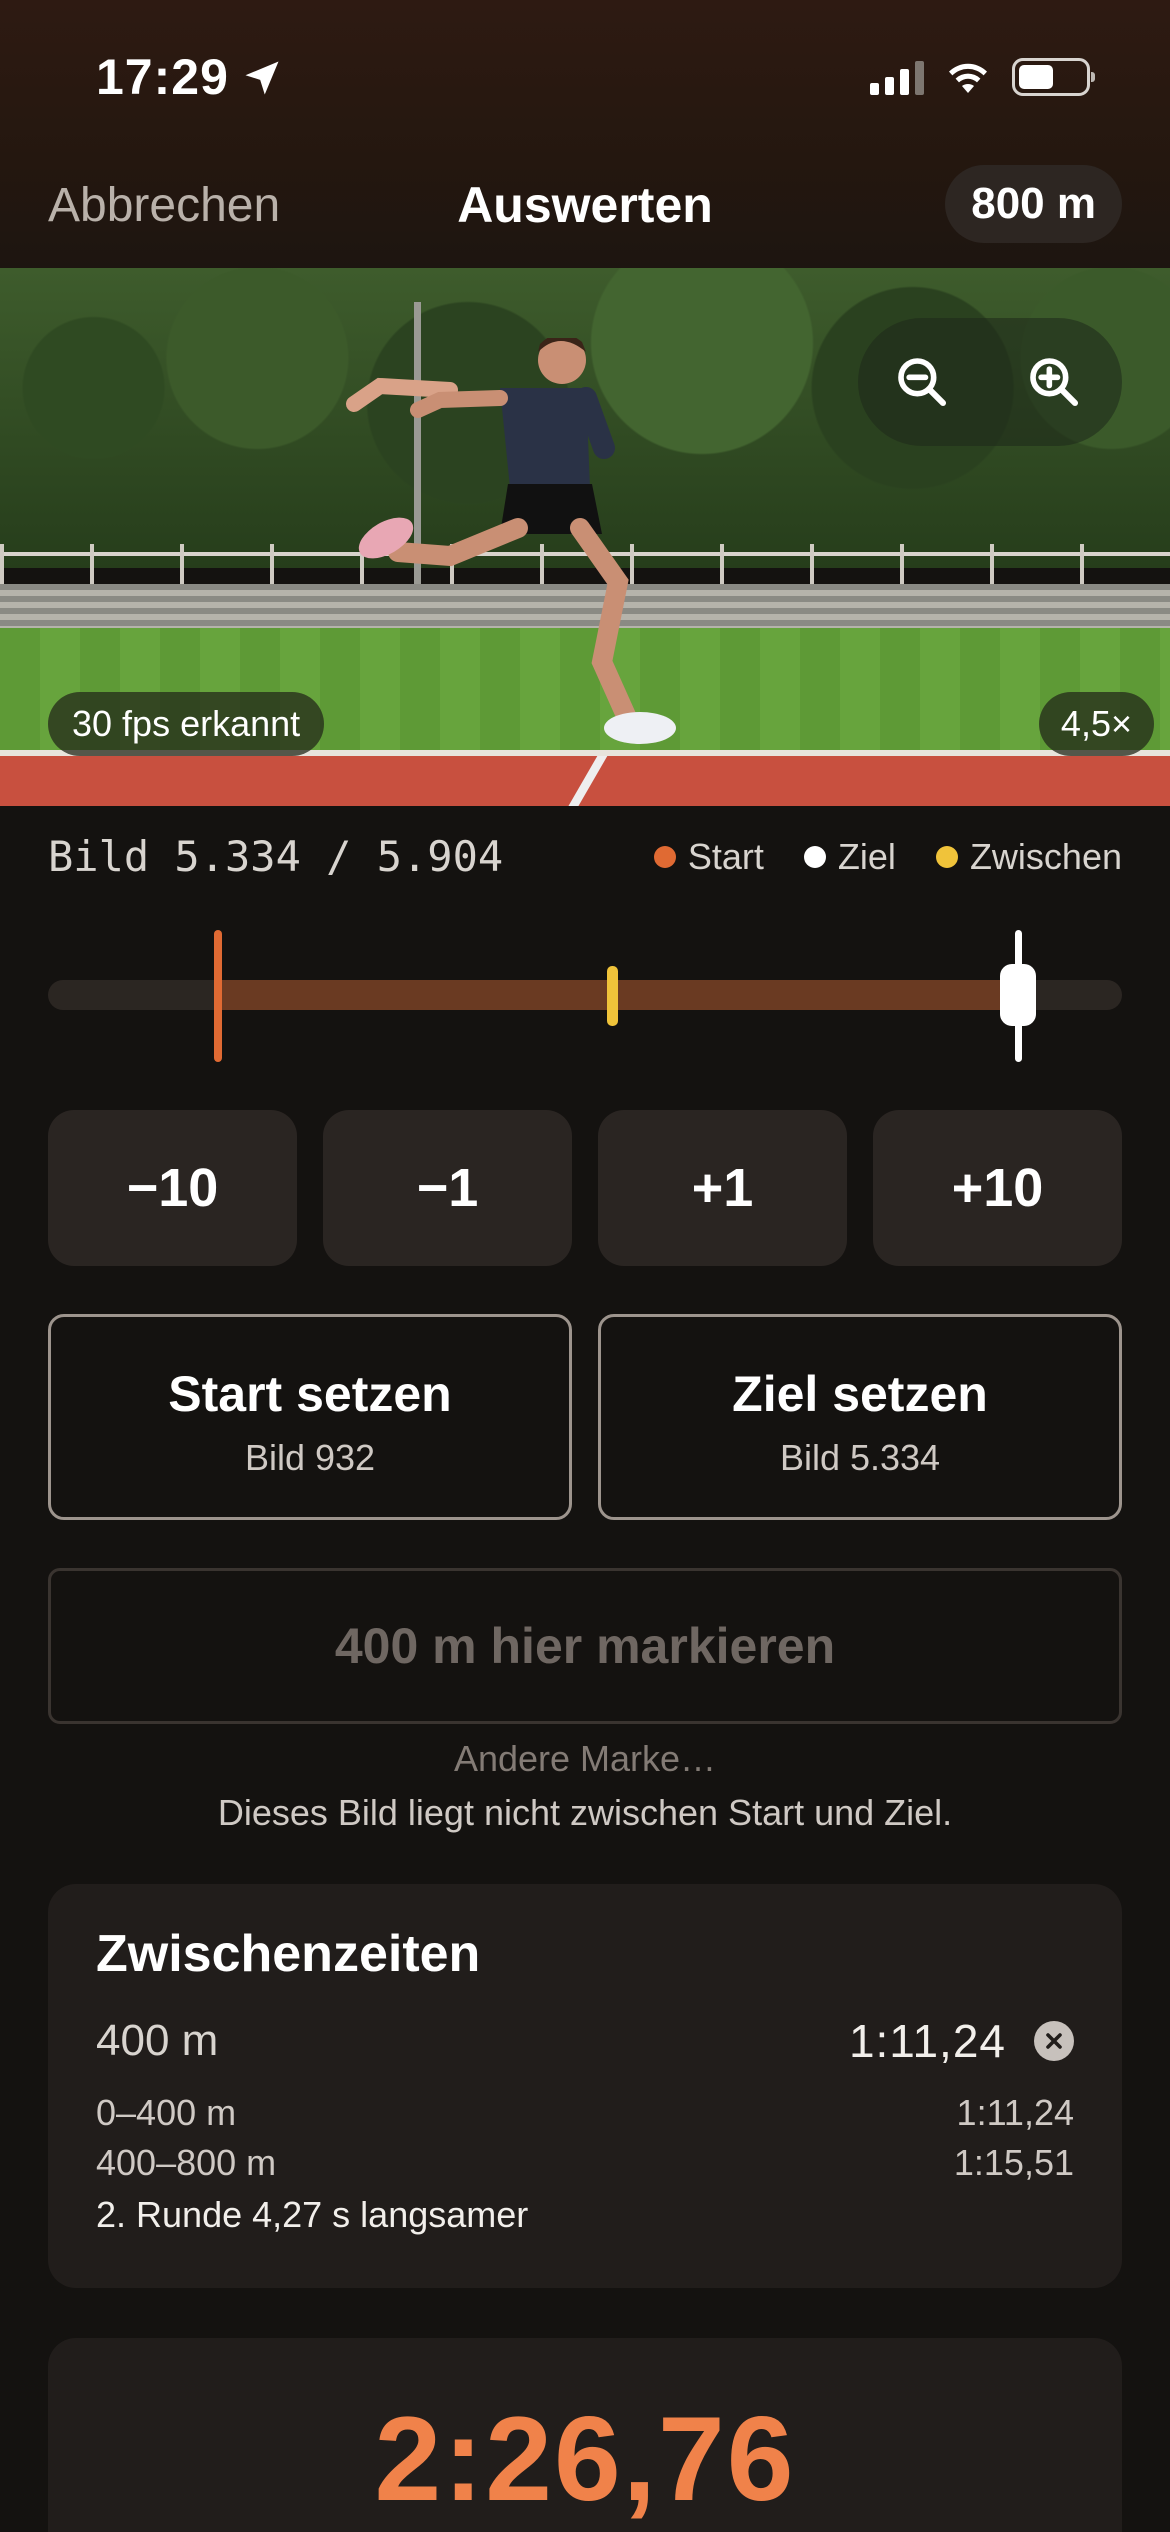 The height and width of the screenshot is (2532, 1170). I want to click on zoom-in-icon, so click(1054, 382).